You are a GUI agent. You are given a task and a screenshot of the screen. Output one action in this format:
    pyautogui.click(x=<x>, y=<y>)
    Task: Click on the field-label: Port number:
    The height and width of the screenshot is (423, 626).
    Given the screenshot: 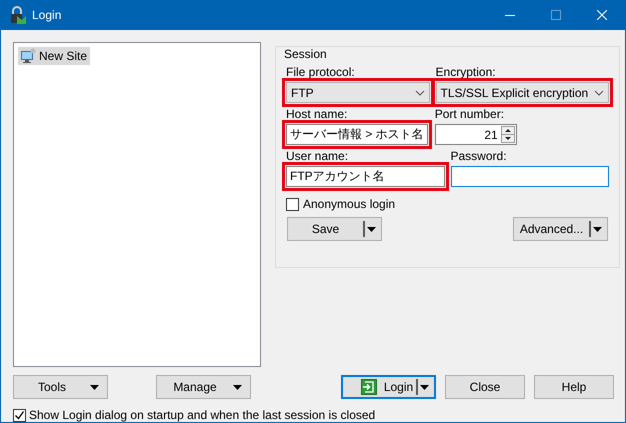 What is the action you would take?
    pyautogui.click(x=470, y=114)
    